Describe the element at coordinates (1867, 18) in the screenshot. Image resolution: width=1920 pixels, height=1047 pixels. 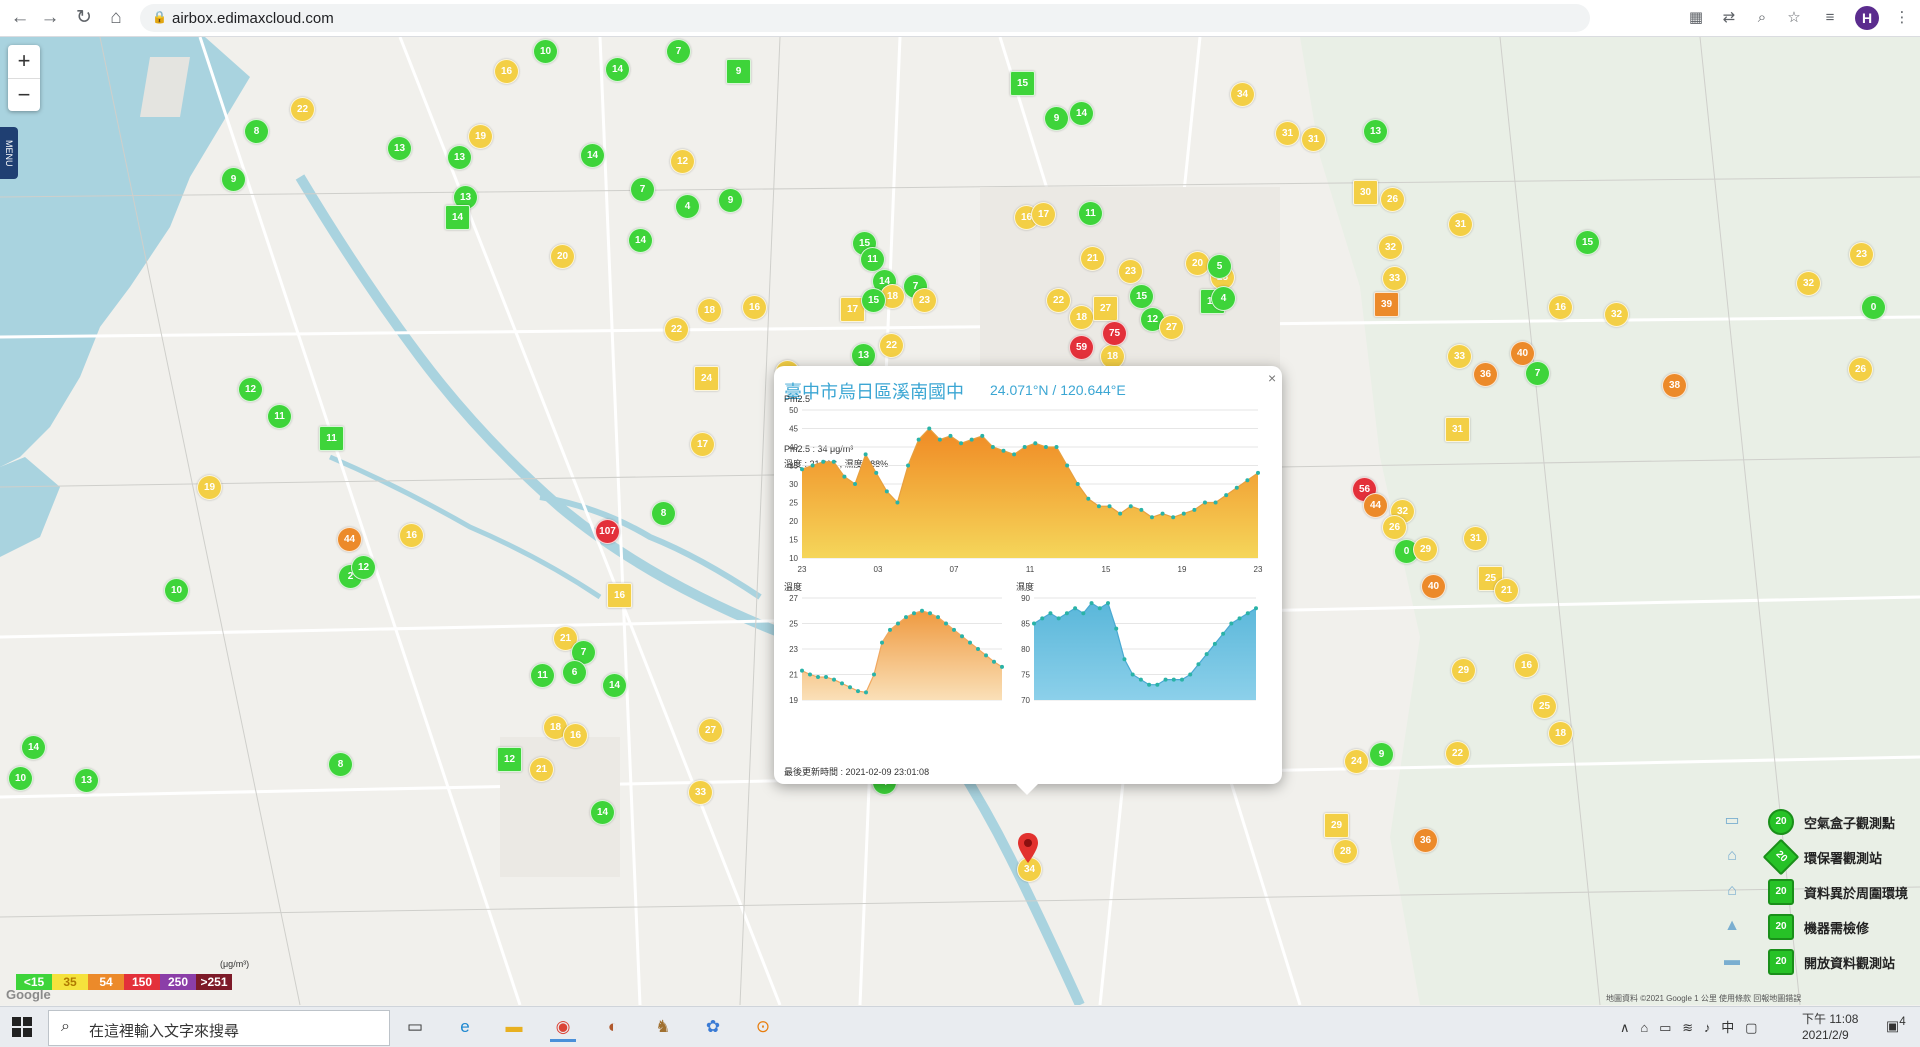
I see `profile-avatar: H` at that location.